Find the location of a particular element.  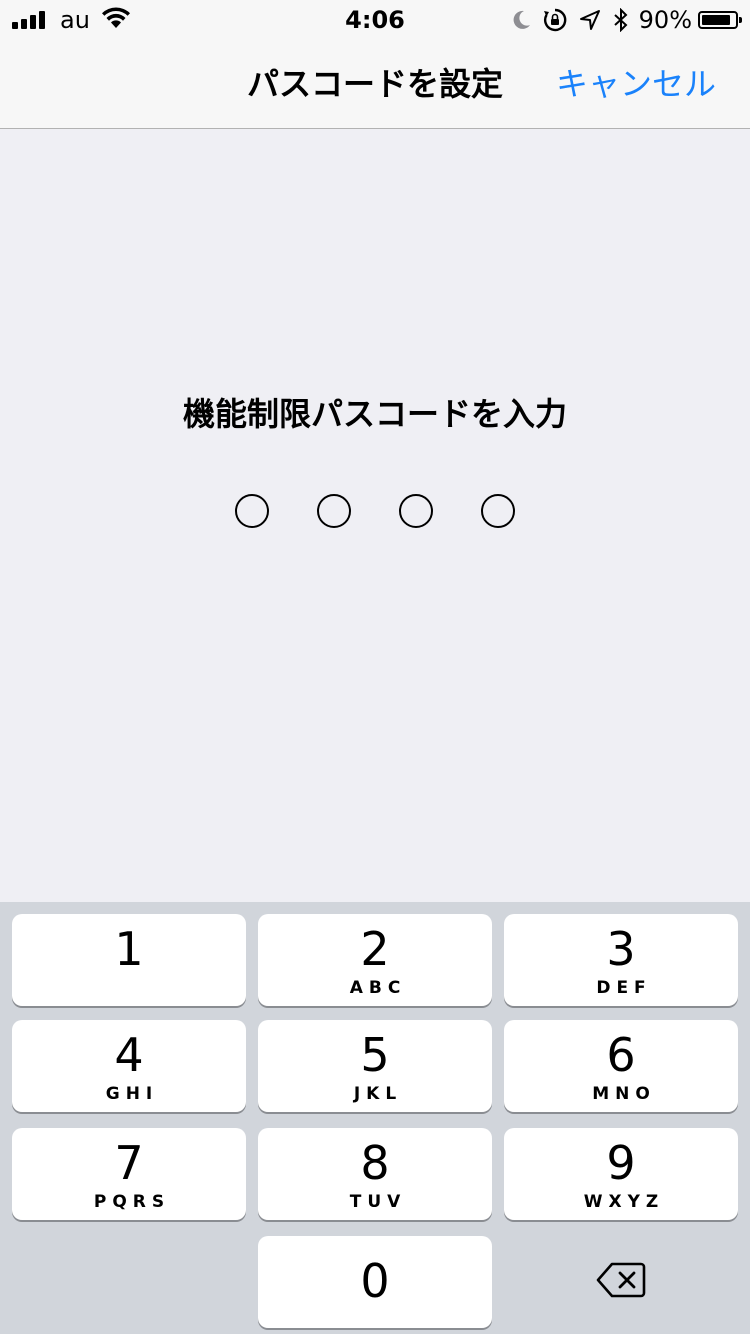

status-right: 90% is located at coordinates (621, 20).